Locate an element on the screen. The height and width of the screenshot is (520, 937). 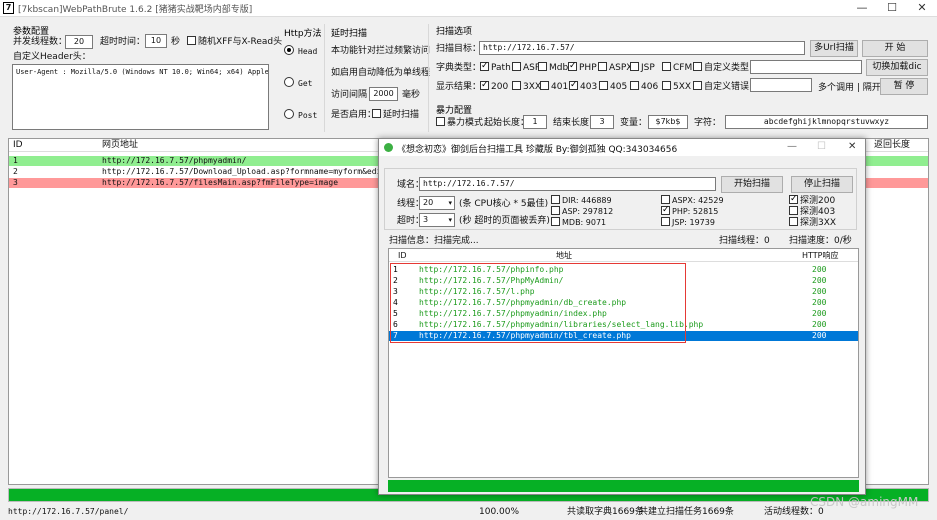
dict-path-checkbox: Path is located at coordinates (495, 67).